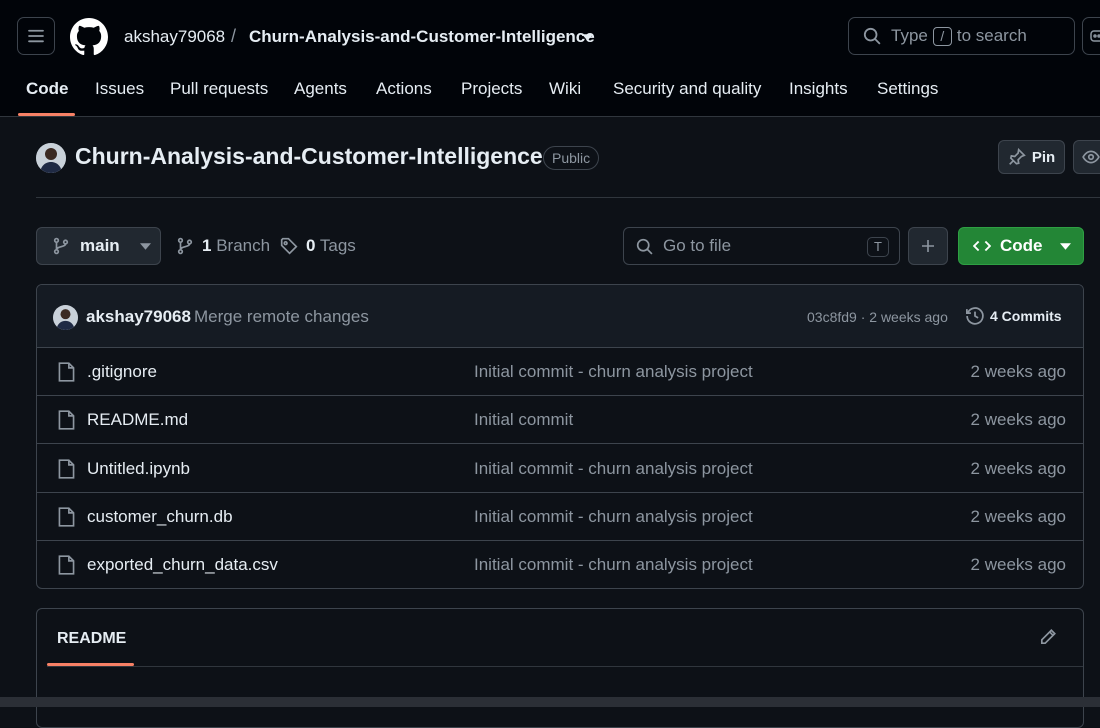 The height and width of the screenshot is (728, 1100). Describe the element at coordinates (137, 420) in the screenshot. I see `file-name: README.md` at that location.